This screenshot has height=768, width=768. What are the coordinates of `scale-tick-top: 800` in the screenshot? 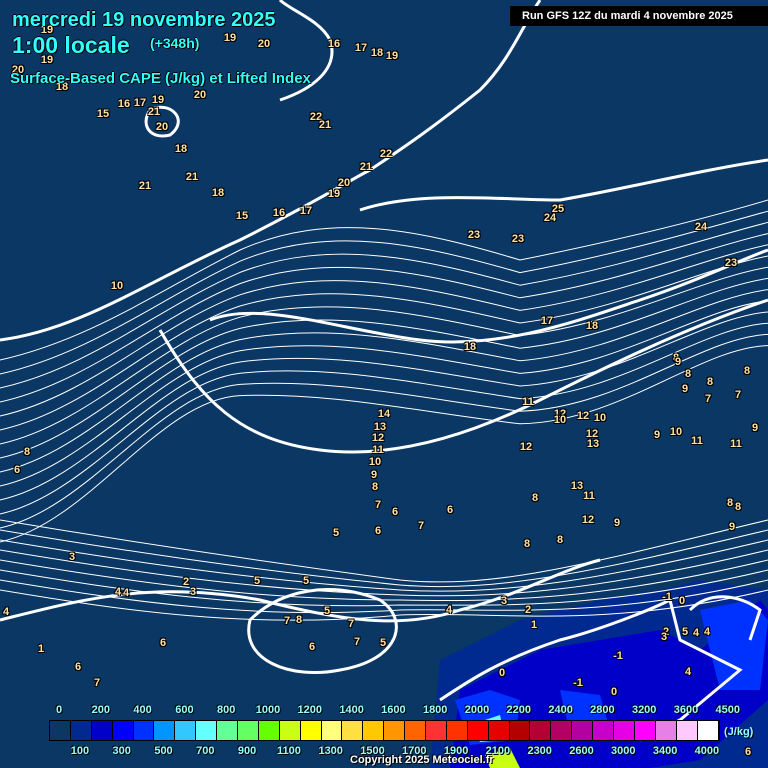 It's located at (226, 710).